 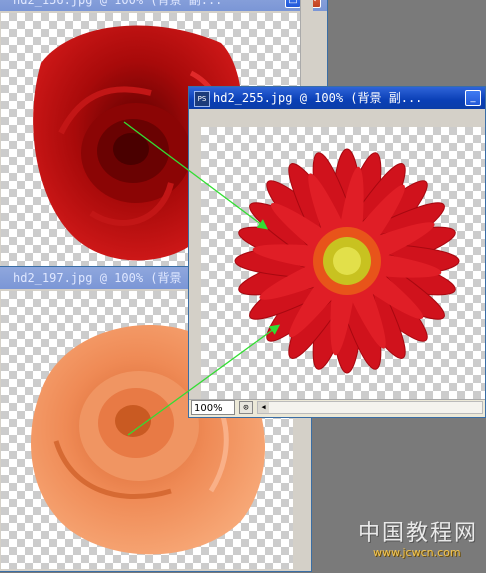 I want to click on zoom-field: 100%, so click(x=213, y=407).